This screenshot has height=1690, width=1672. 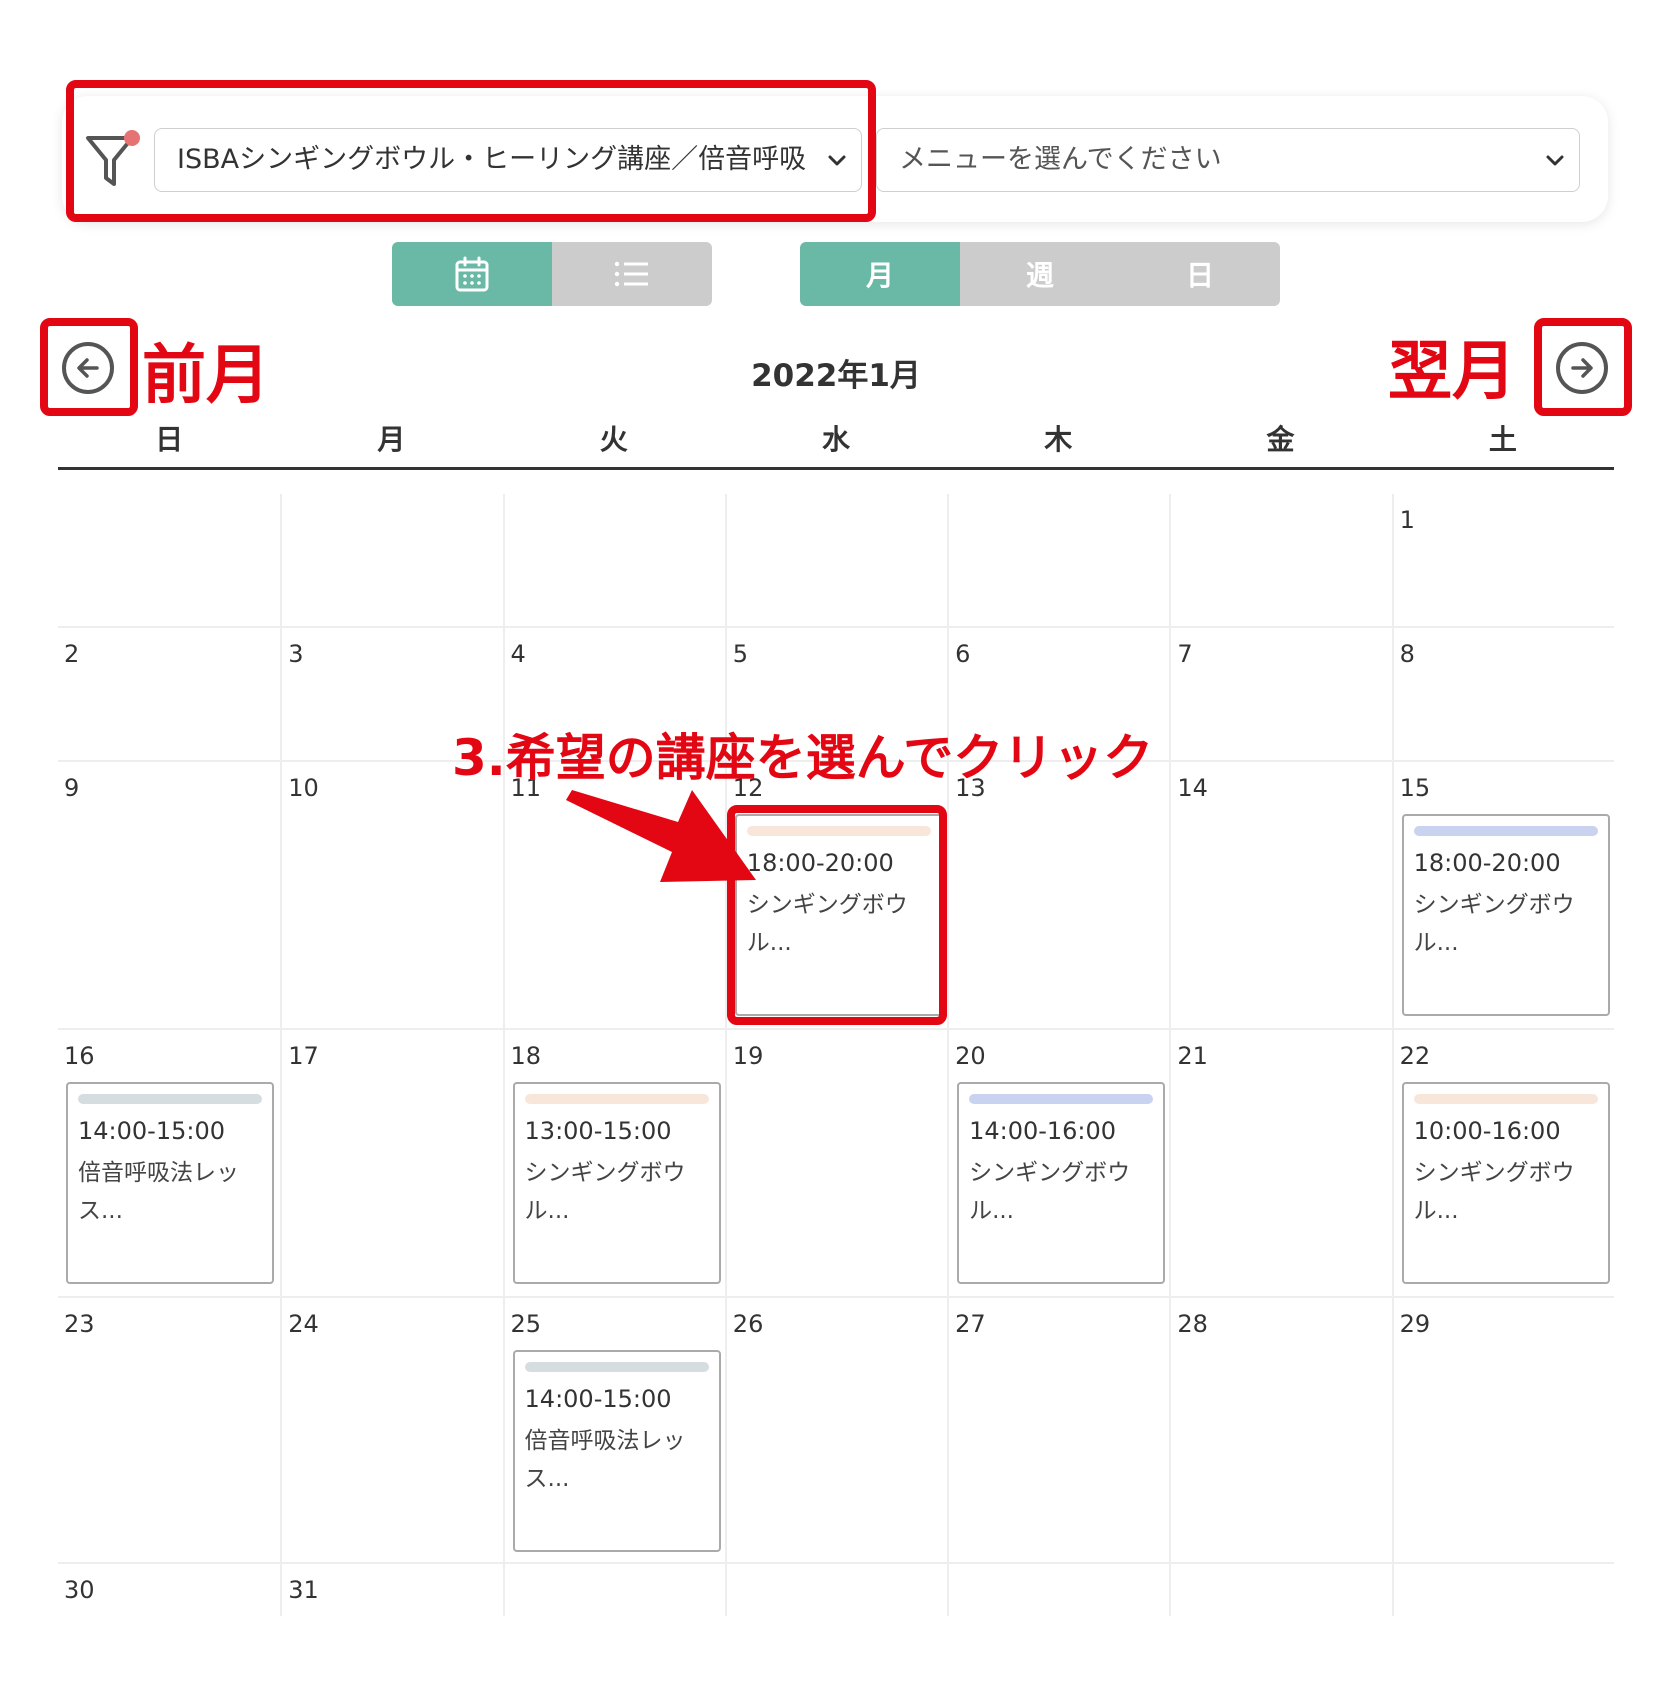 What do you see at coordinates (1228, 160) in the screenshot?
I see `menu-select: メニューを選んでください` at bounding box center [1228, 160].